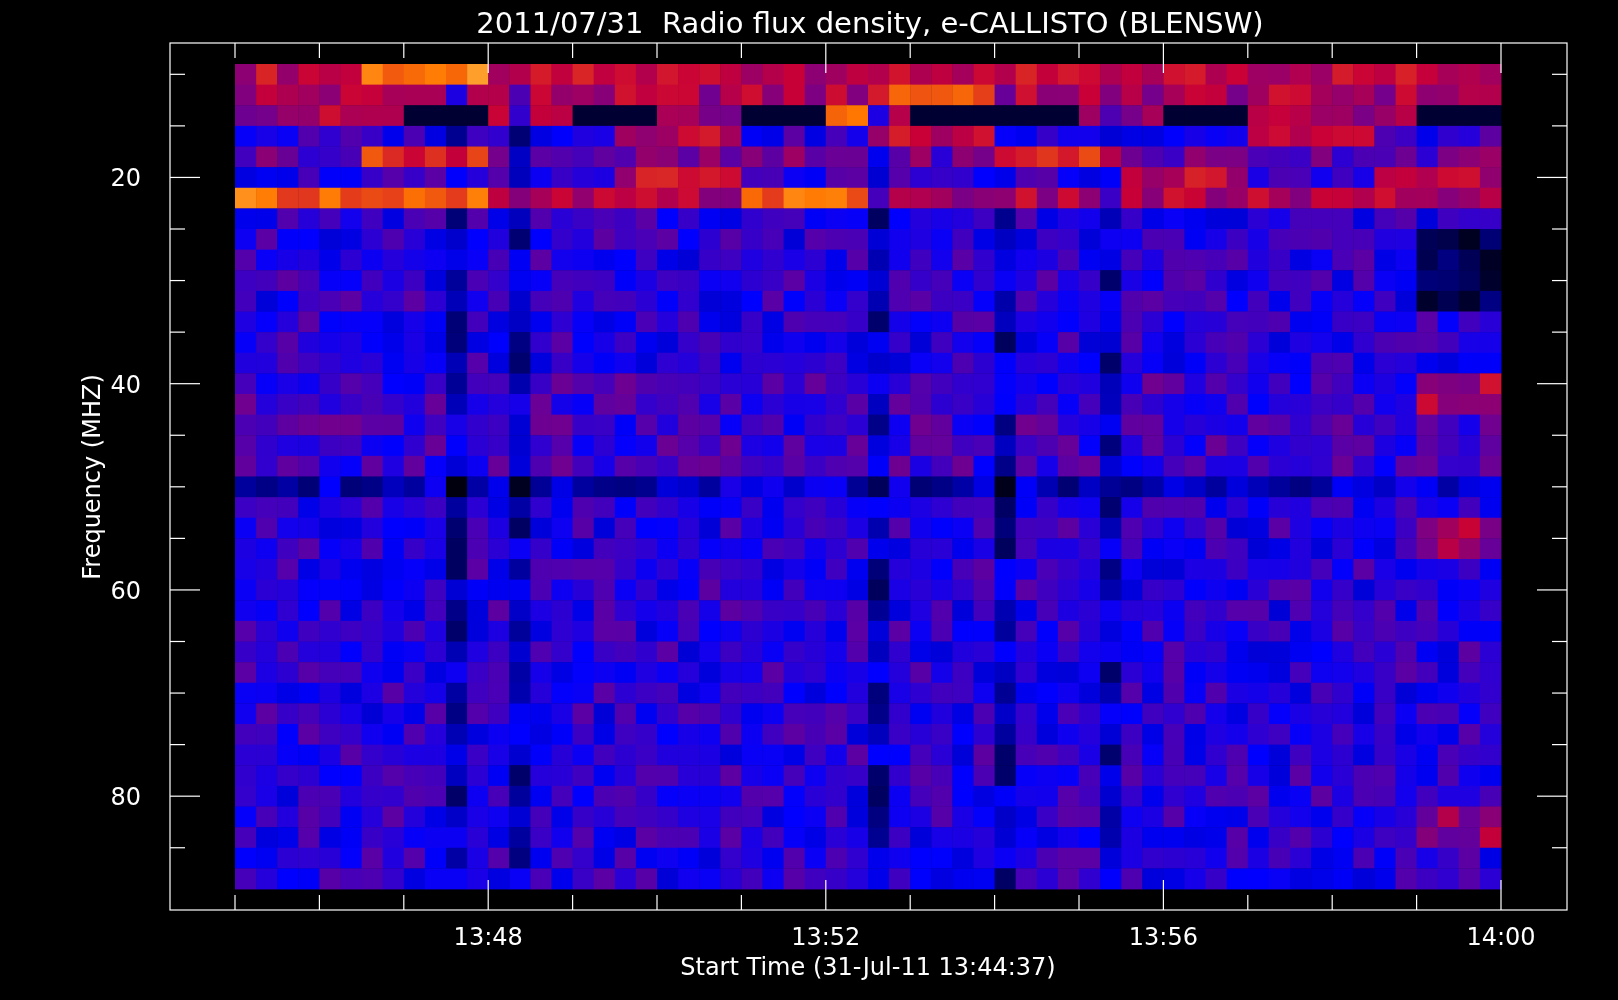  What do you see at coordinates (125, 590) in the screenshot?
I see `y-tick-label: 60` at bounding box center [125, 590].